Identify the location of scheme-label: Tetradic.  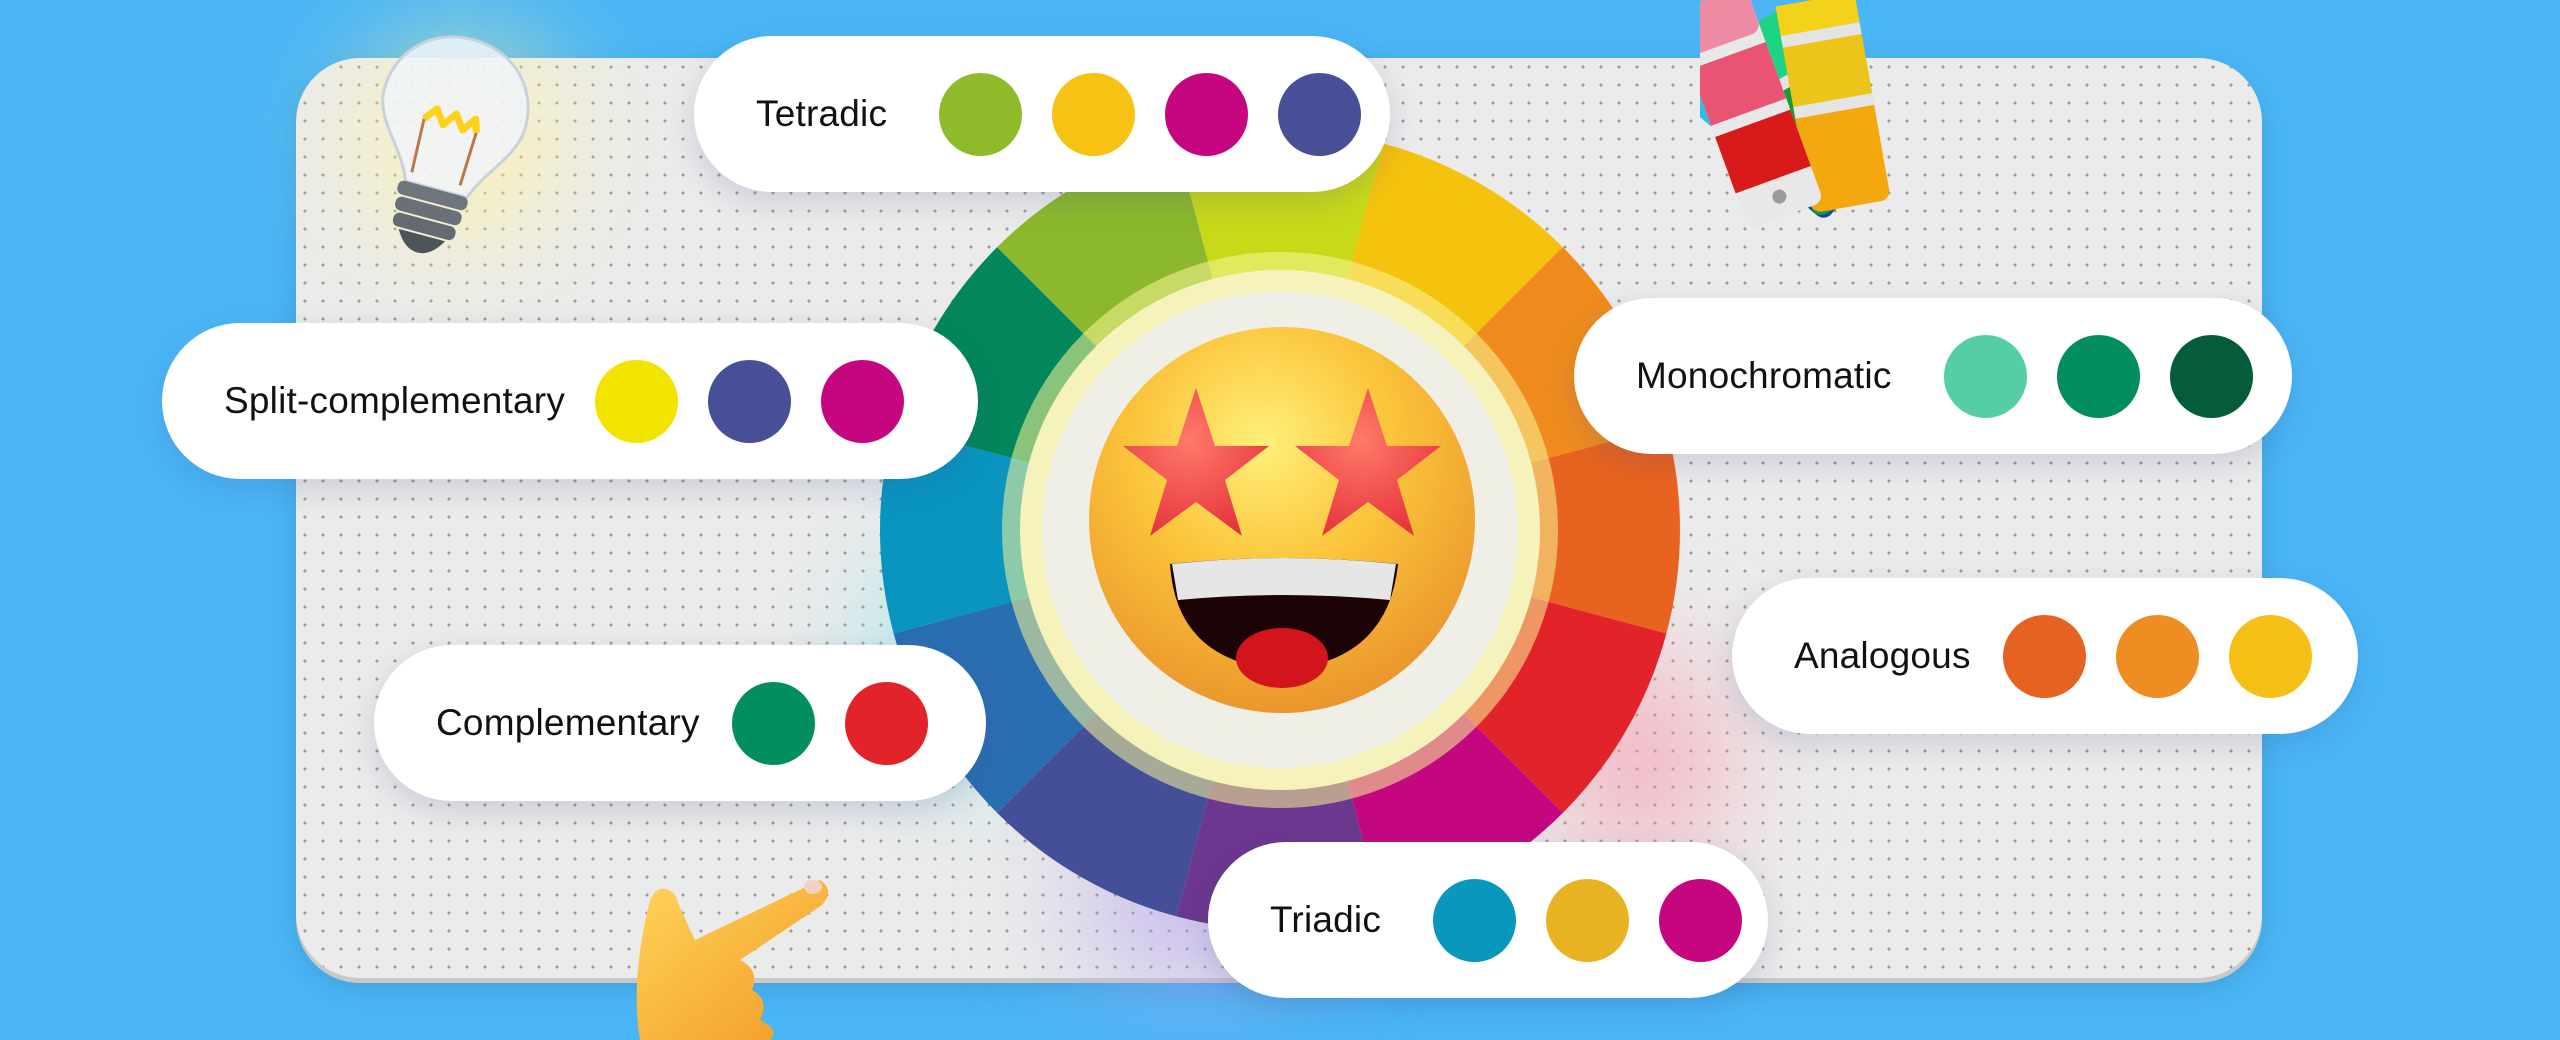
(822, 113).